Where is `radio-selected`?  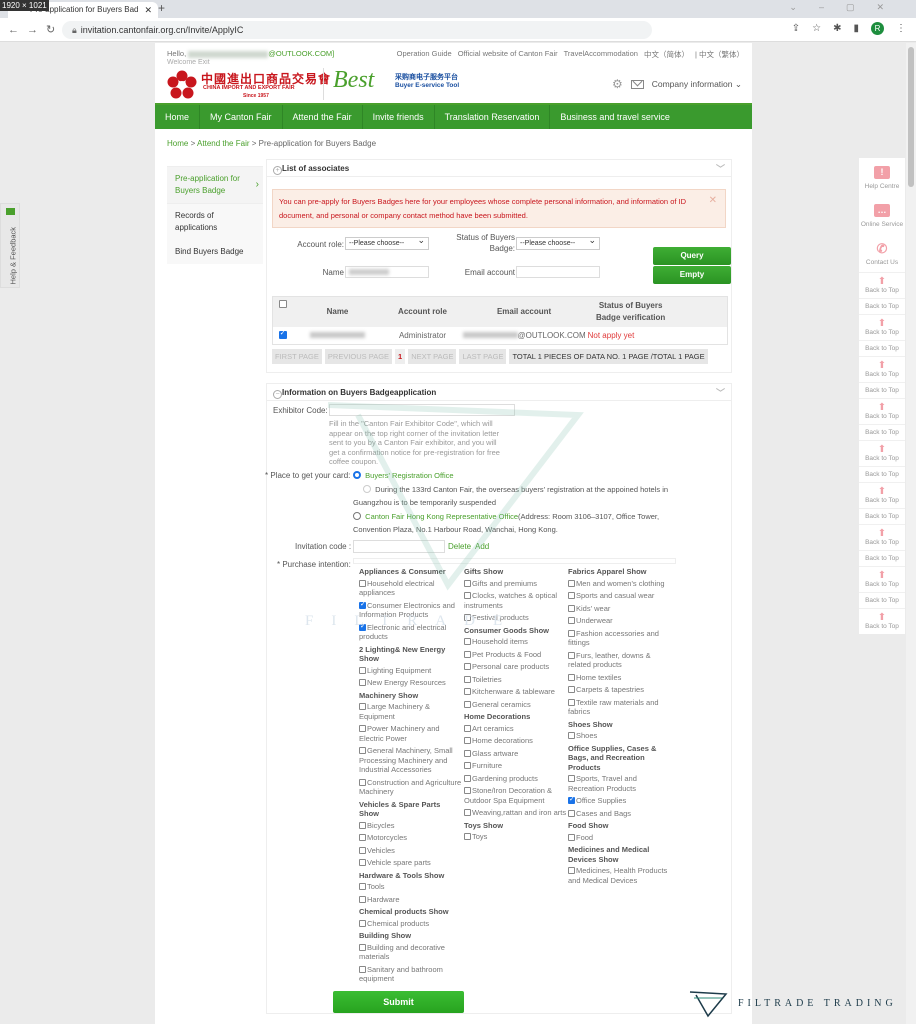
radio-selected is located at coordinates (357, 475).